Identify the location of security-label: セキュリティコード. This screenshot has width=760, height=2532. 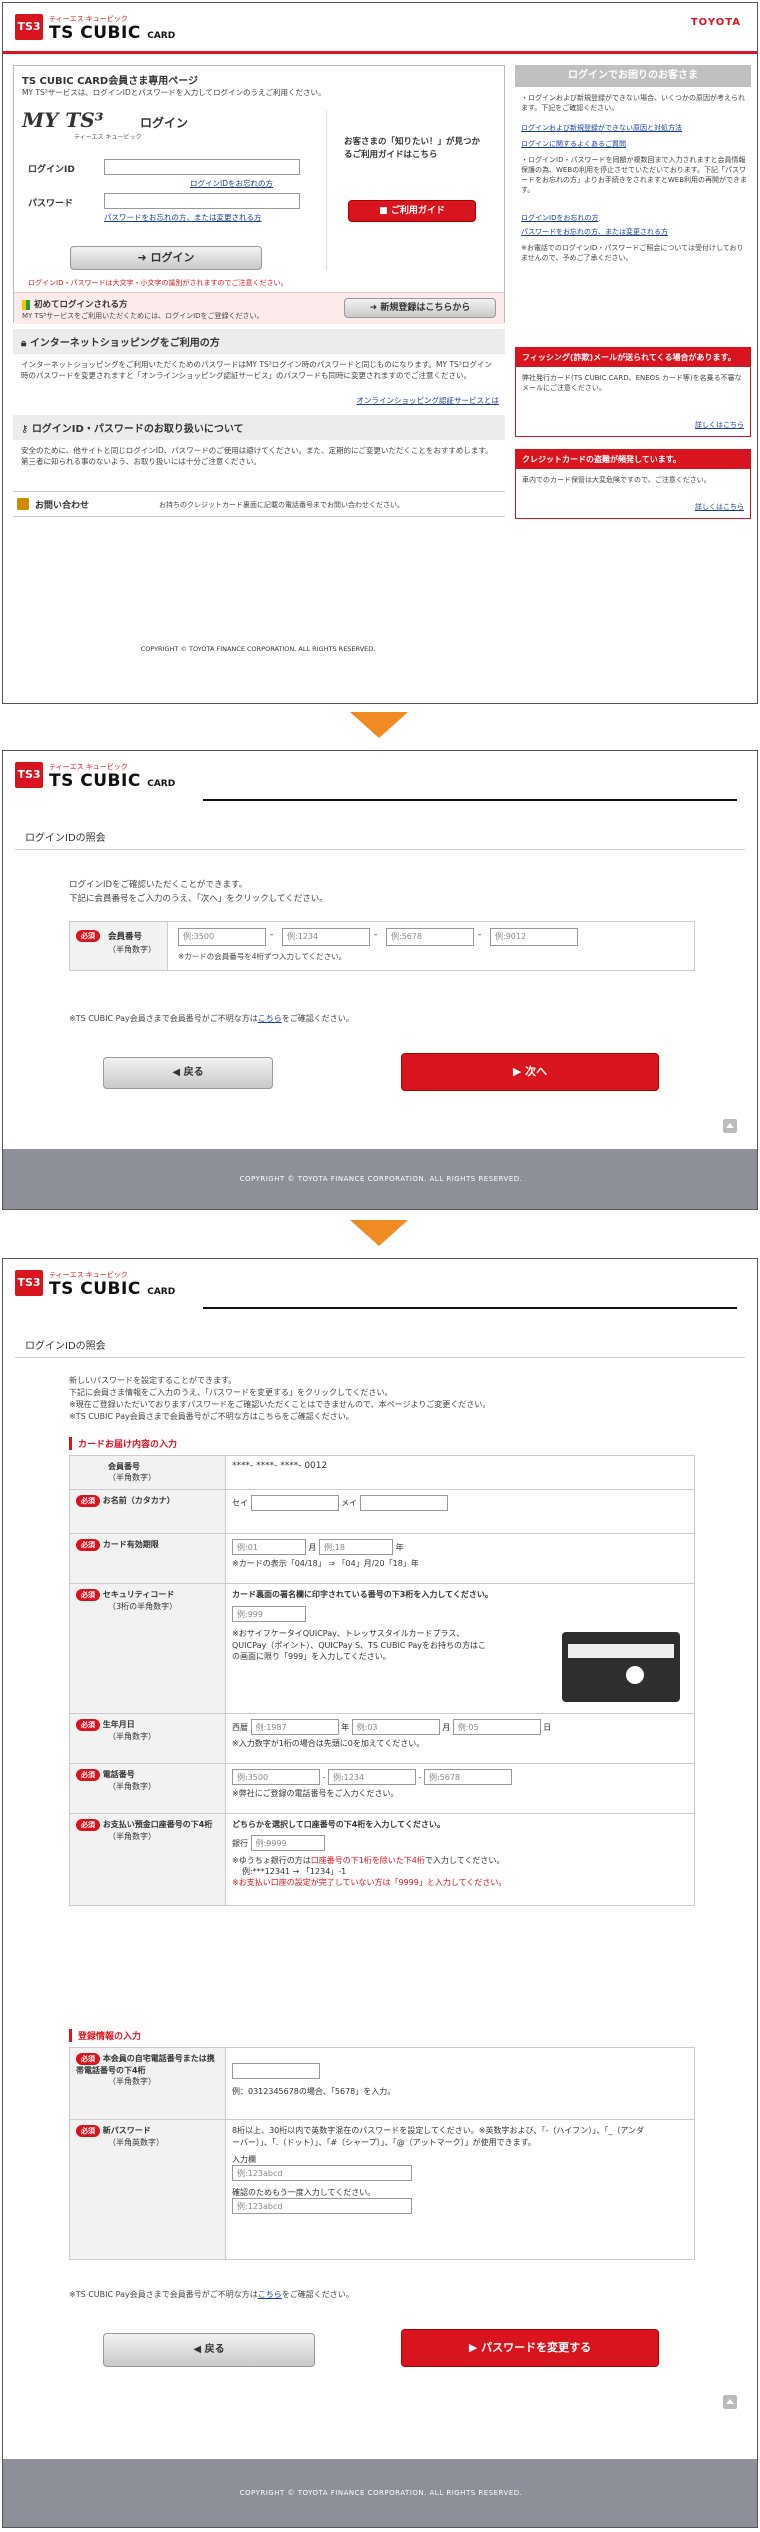
(138, 1594).